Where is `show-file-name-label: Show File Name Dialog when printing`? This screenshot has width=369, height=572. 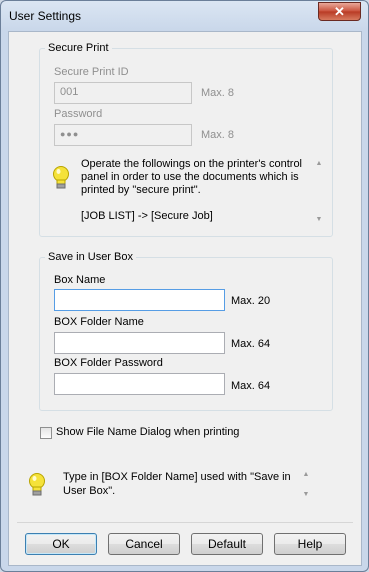 show-file-name-label: Show File Name Dialog when printing is located at coordinates (147, 432).